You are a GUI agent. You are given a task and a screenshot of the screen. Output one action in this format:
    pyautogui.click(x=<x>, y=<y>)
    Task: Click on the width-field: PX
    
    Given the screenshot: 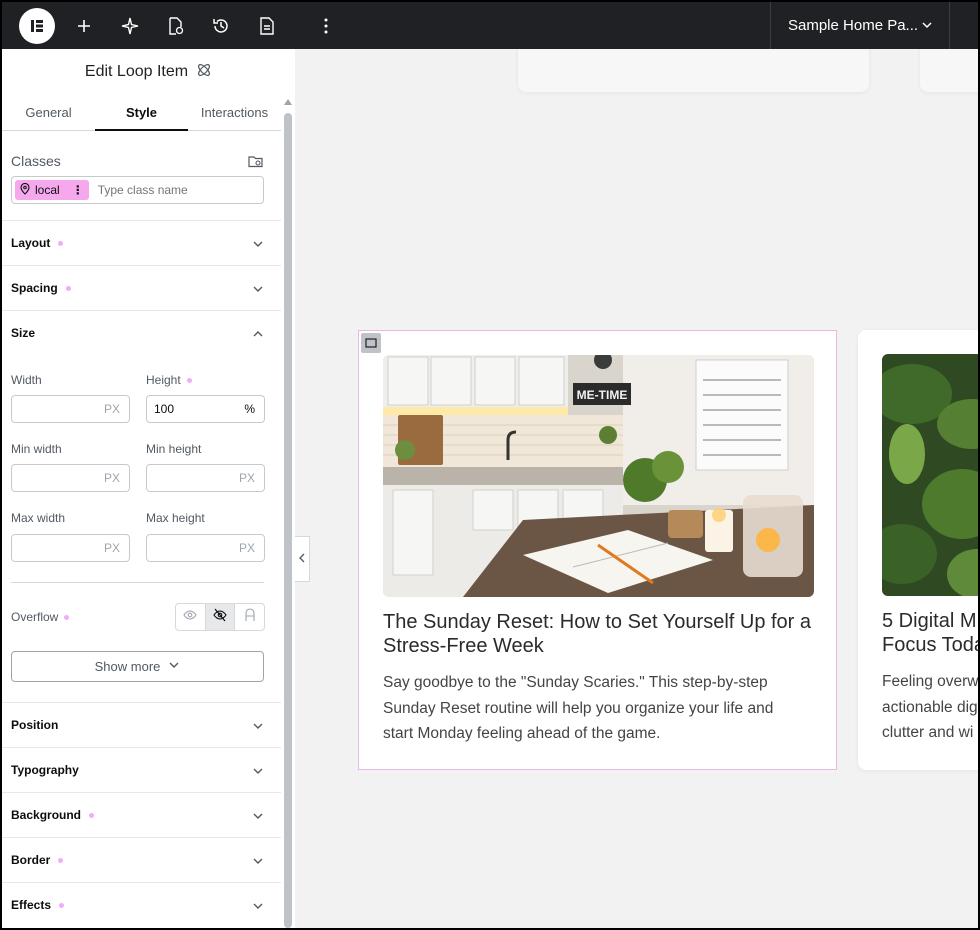 What is the action you would take?
    pyautogui.click(x=70, y=409)
    